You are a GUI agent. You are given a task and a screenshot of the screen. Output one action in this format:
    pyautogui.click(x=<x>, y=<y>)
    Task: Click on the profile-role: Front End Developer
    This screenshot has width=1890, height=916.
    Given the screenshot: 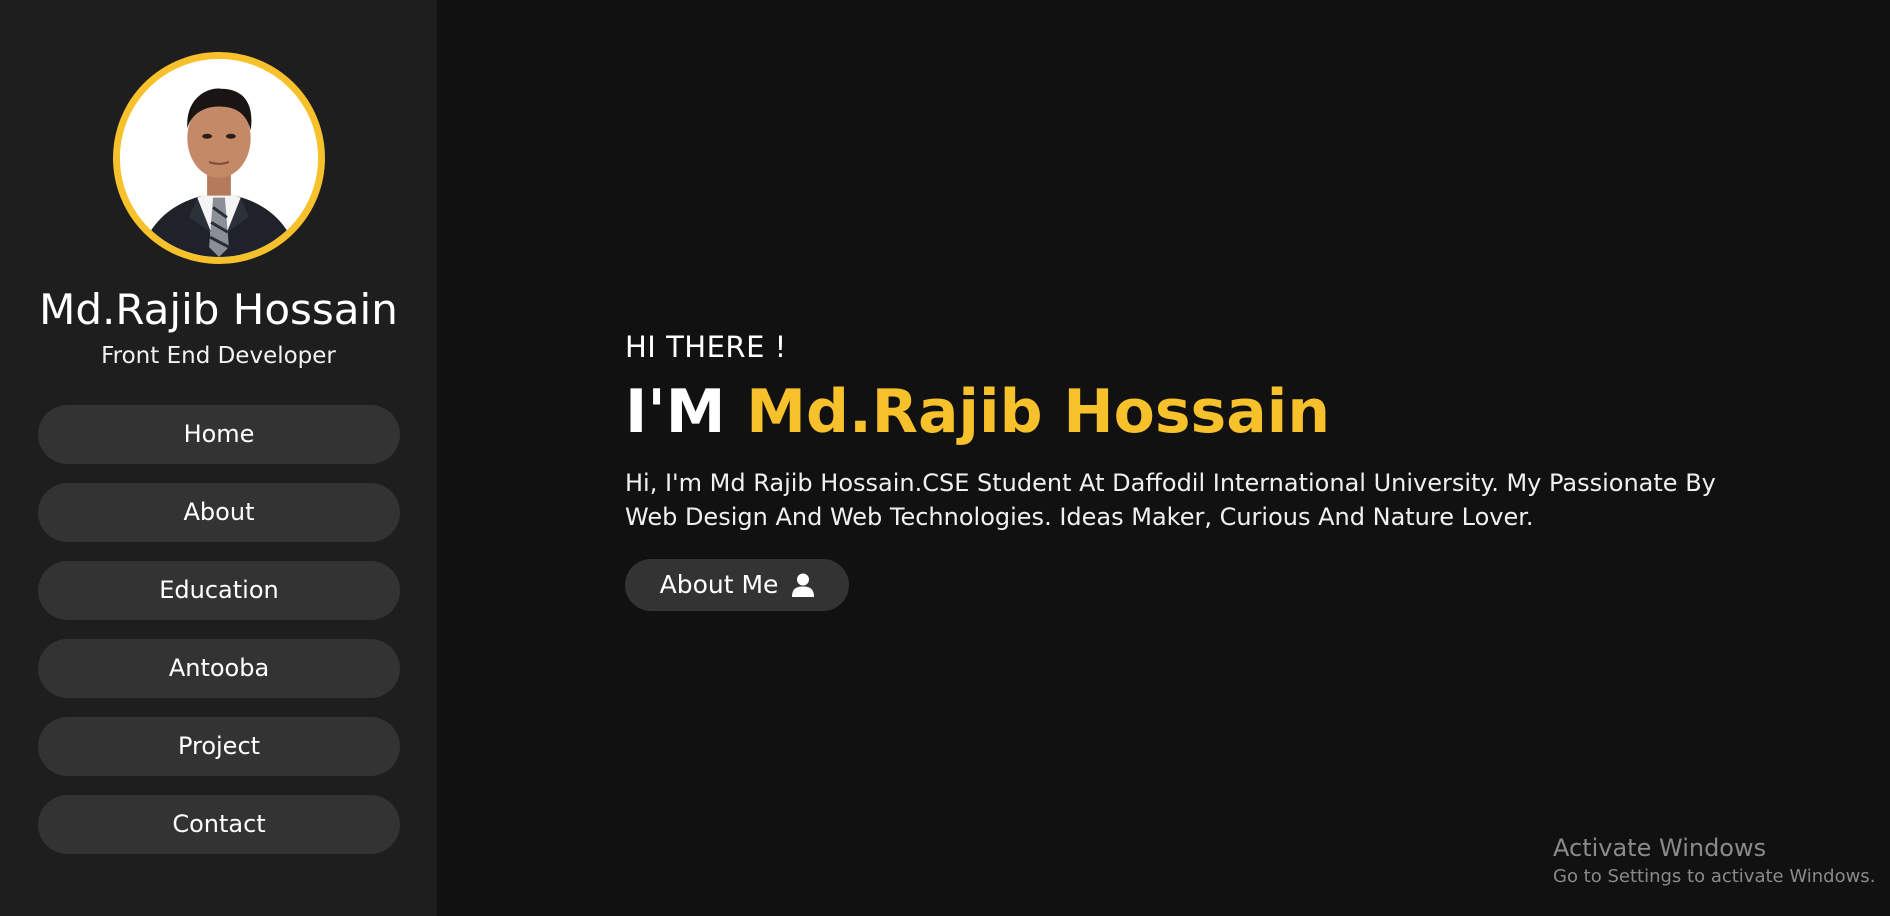 What is the action you would take?
    pyautogui.click(x=218, y=356)
    